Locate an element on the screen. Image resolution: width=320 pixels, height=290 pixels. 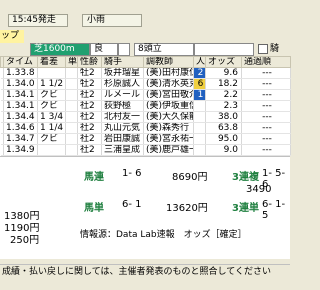
trainer-cell: (美)森秀行 is located at coordinates (168, 128).